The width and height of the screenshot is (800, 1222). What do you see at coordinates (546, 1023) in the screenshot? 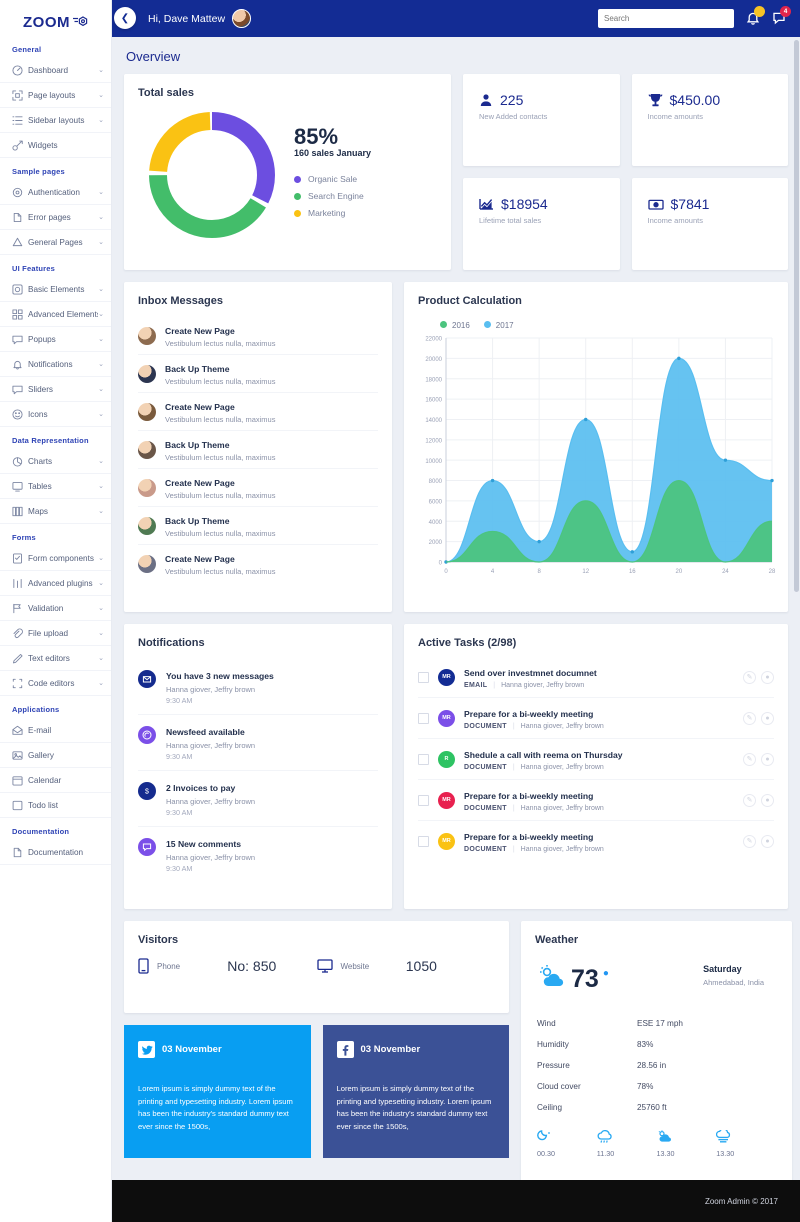
I see `weather-key: Wind` at bounding box center [546, 1023].